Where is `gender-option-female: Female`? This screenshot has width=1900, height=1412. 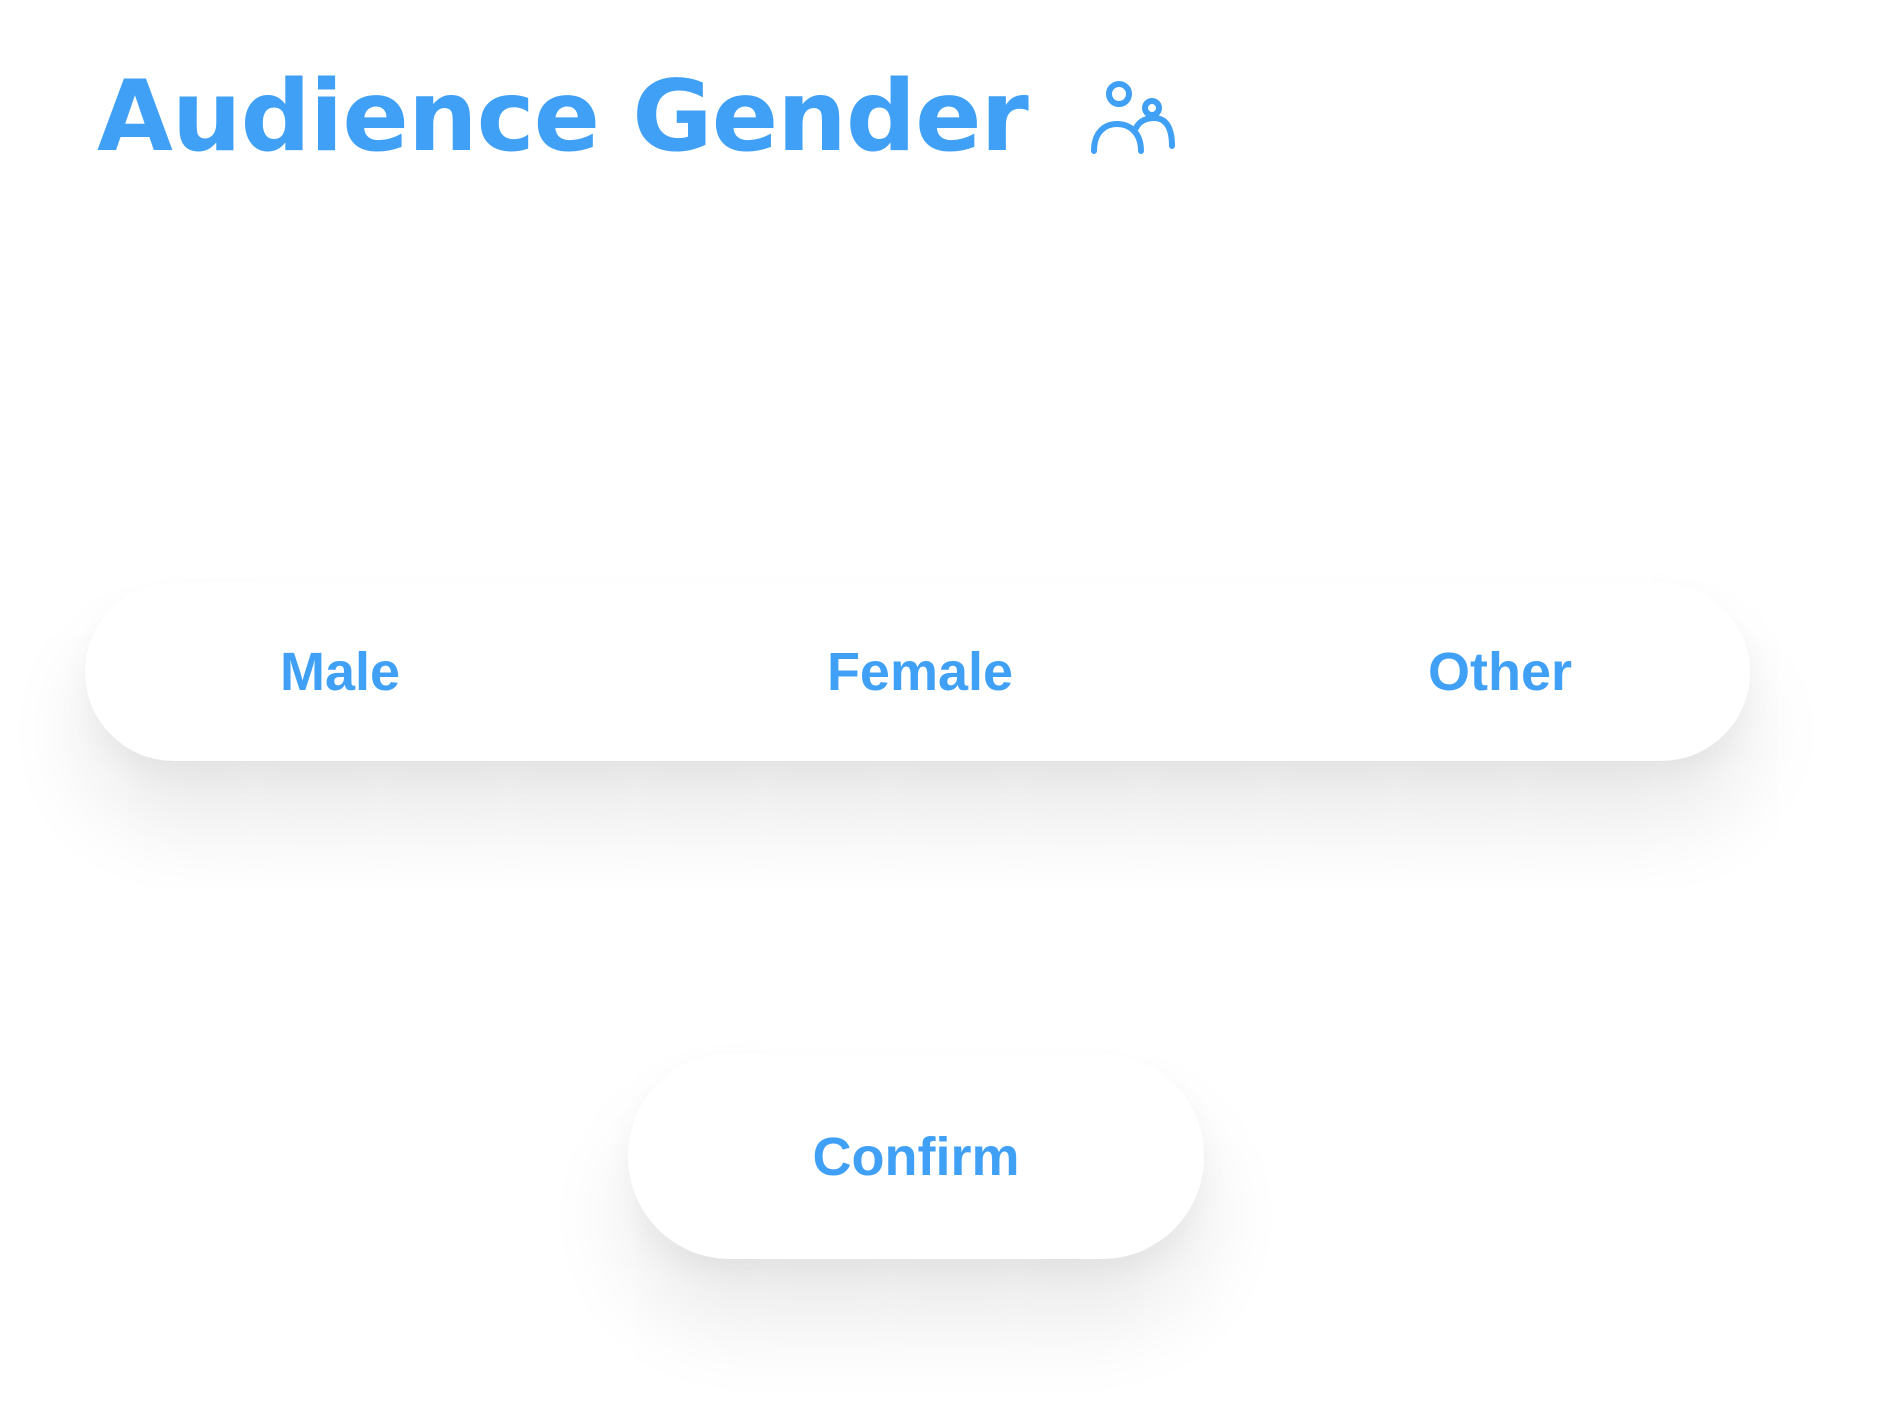 gender-option-female: Female is located at coordinates (920, 672).